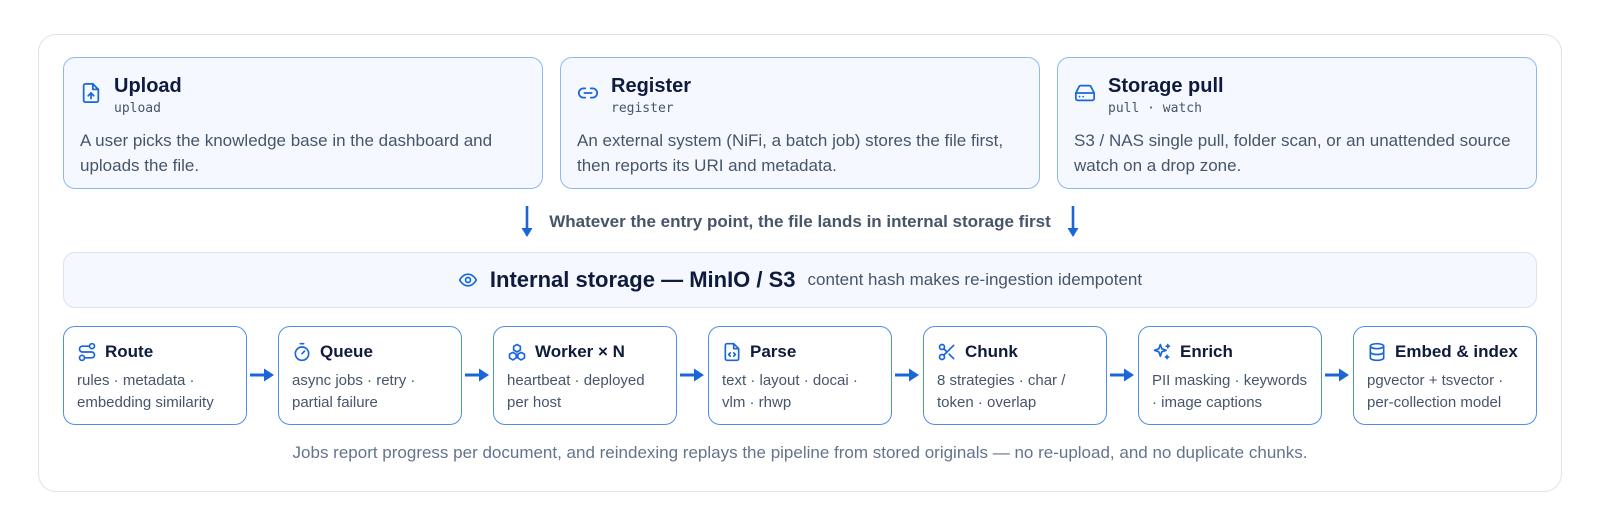 This screenshot has height=521, width=1600. What do you see at coordinates (129, 351) in the screenshot?
I see `step-label: Route` at bounding box center [129, 351].